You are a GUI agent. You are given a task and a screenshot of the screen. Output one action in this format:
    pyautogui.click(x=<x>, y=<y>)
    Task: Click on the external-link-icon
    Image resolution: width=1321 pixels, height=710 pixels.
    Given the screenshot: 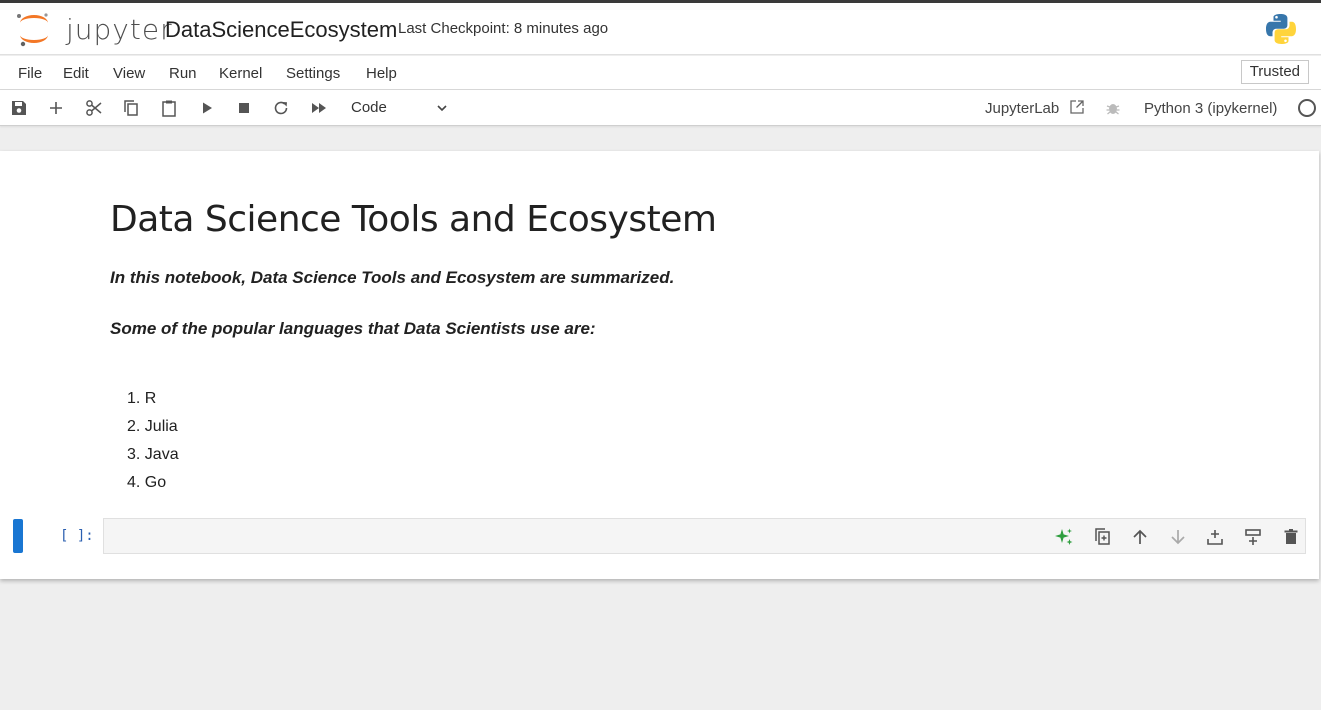 What is the action you would take?
    pyautogui.click(x=1077, y=107)
    